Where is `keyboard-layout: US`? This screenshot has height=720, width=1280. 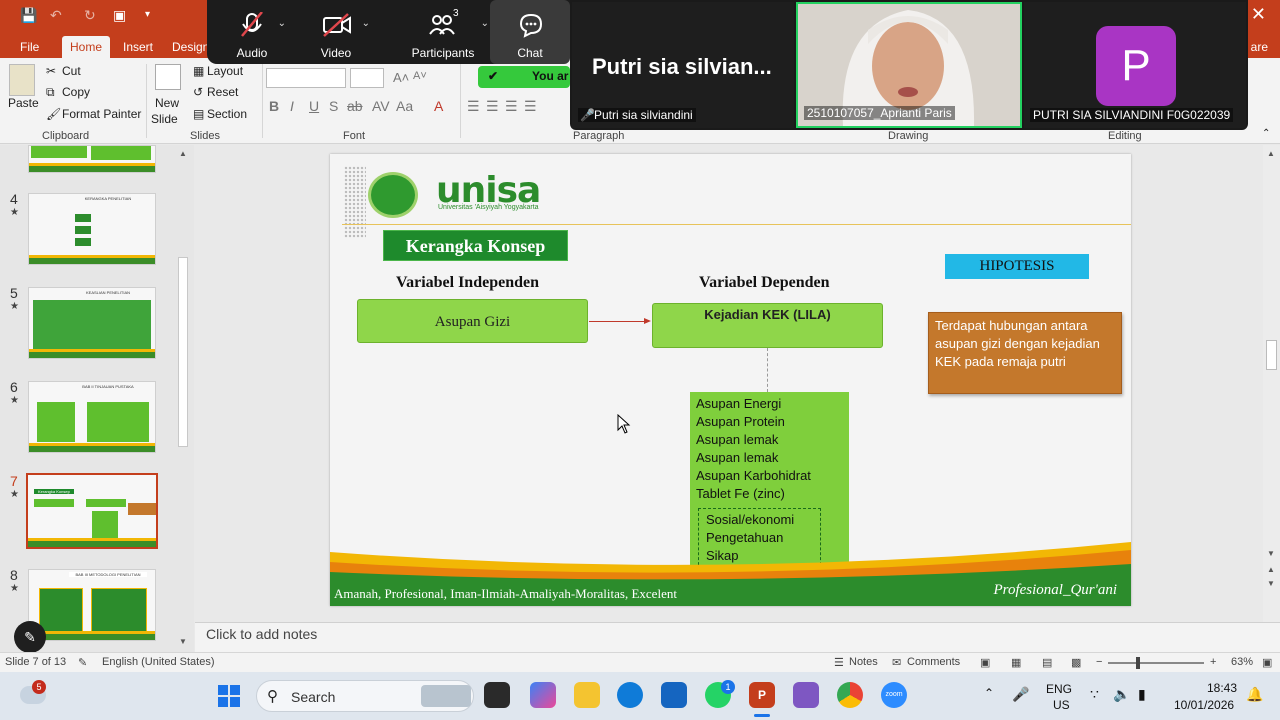 keyboard-layout: US is located at coordinates (1061, 705).